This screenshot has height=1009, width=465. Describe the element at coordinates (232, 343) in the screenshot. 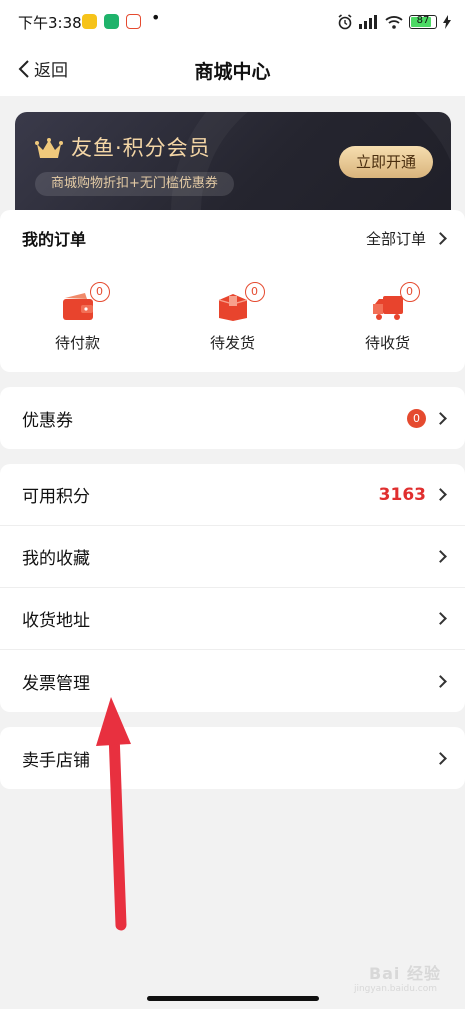

I see `order-label: 待发货` at that location.